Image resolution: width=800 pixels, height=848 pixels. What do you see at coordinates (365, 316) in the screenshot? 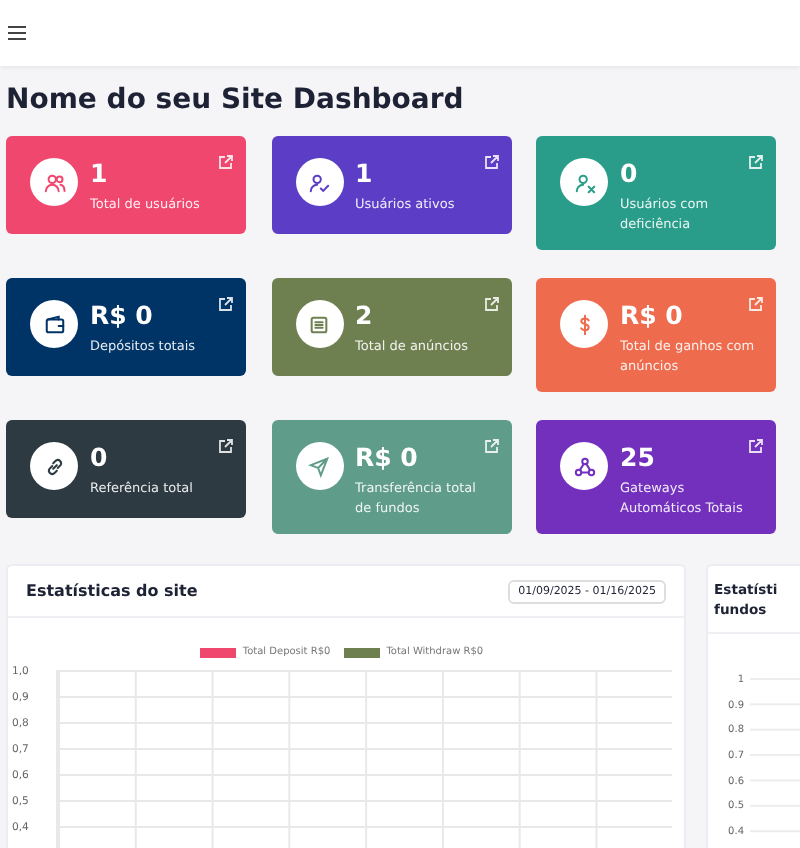
I see `stat-value: 2` at bounding box center [365, 316].